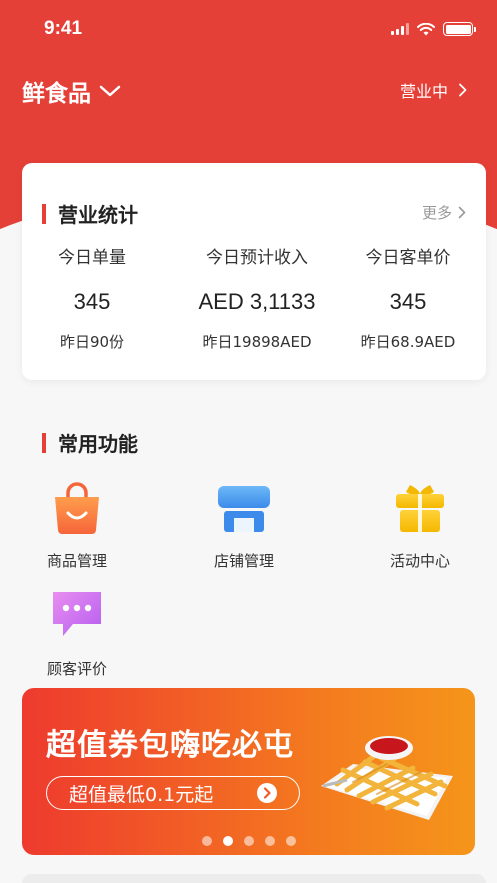 The image size is (497, 883). I want to click on business-status-label: 营业中, so click(423, 91).